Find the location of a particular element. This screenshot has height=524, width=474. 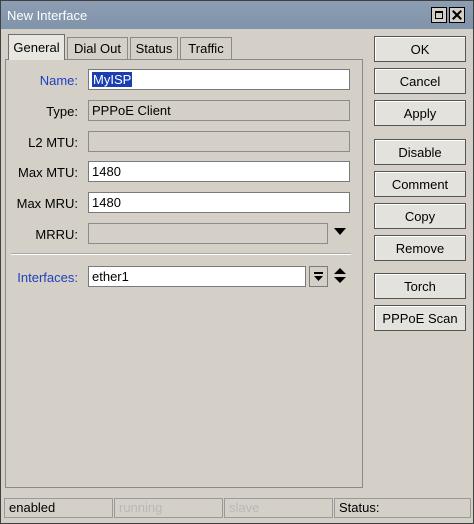

mrru-label: MRRU: is located at coordinates (56, 234).